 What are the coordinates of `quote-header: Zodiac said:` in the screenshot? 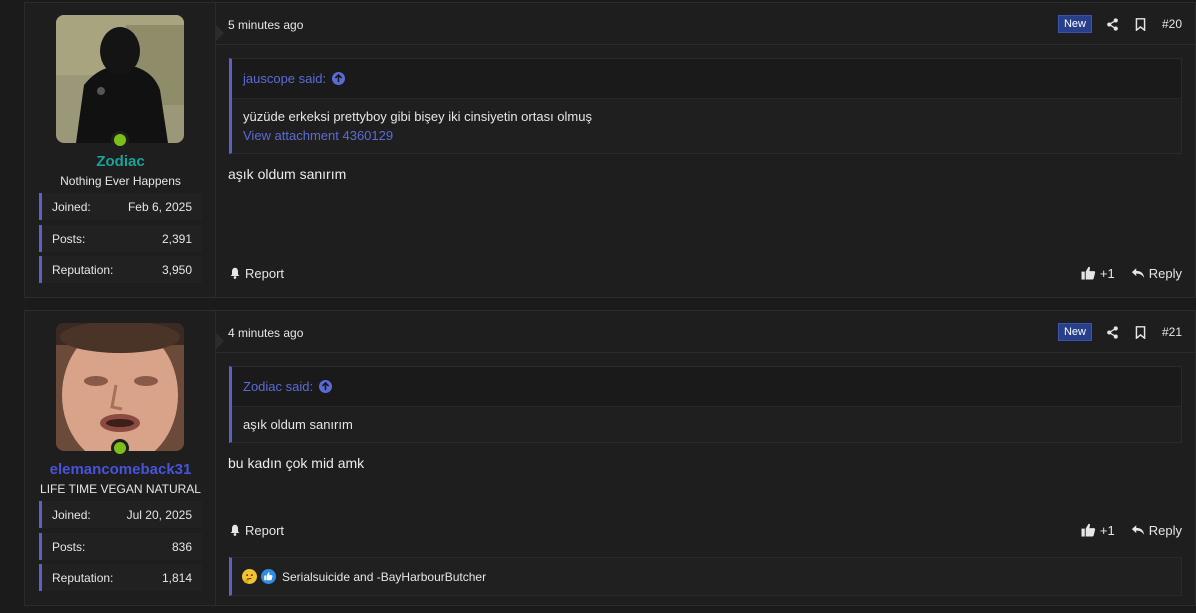 It's located at (706, 387).